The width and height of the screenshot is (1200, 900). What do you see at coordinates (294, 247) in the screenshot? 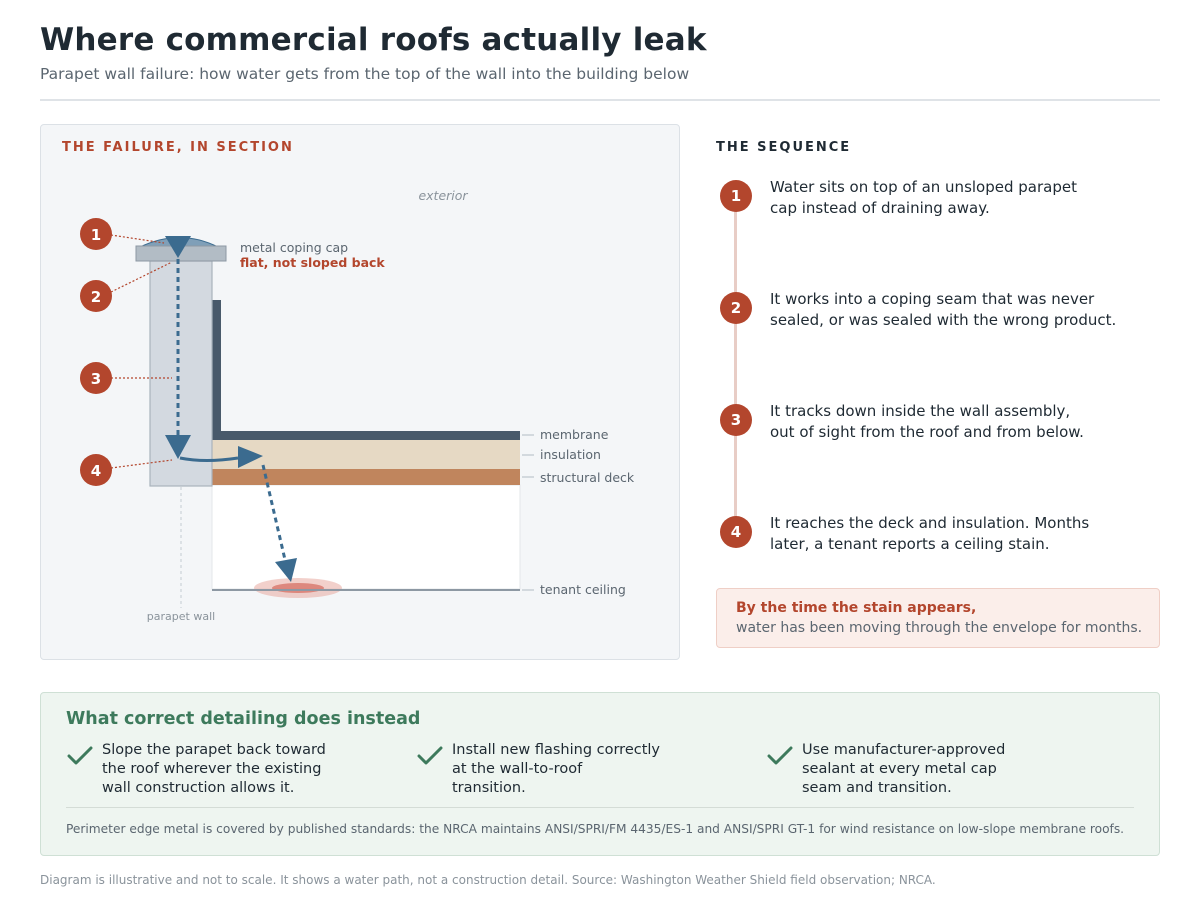
I see `coping-label: metal coping cap` at bounding box center [294, 247].